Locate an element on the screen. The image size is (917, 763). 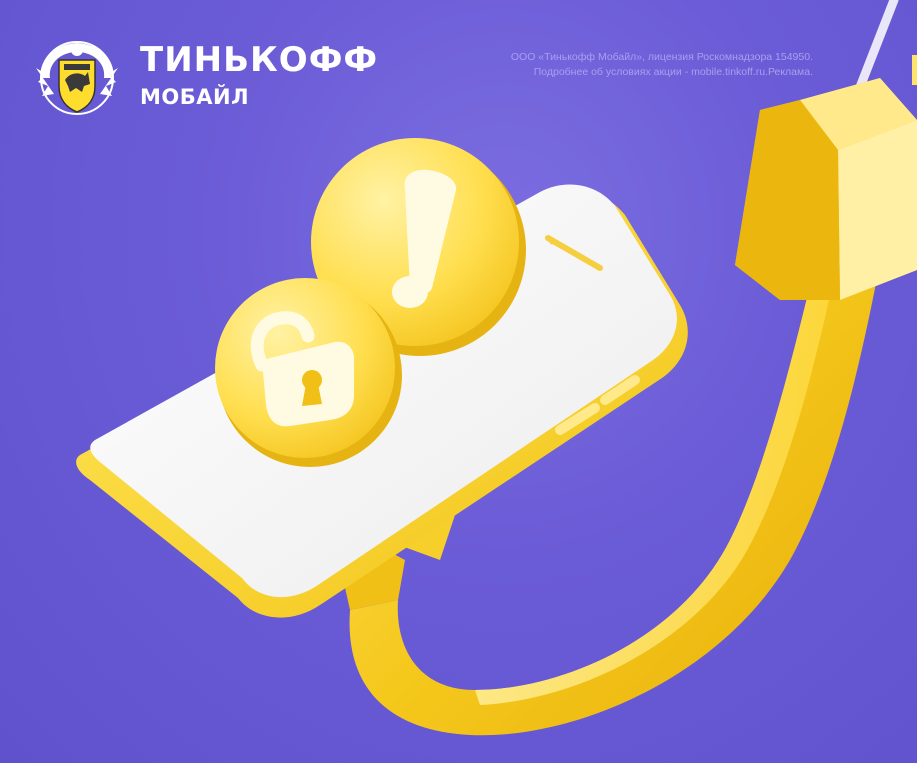
brand-subtitle: МОБАЙЛ is located at coordinates (195, 97).